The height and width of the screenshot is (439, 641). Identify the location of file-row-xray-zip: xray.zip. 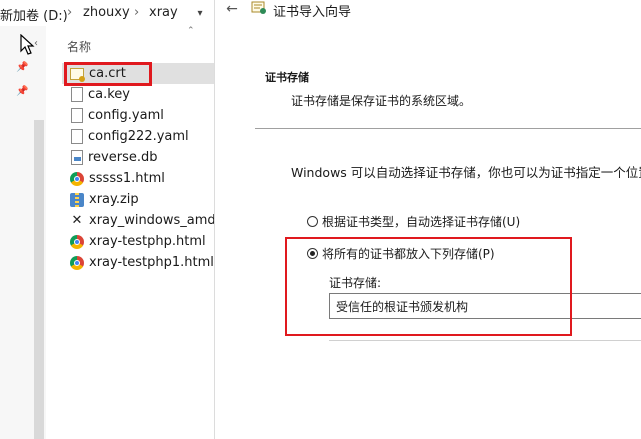
(138, 199).